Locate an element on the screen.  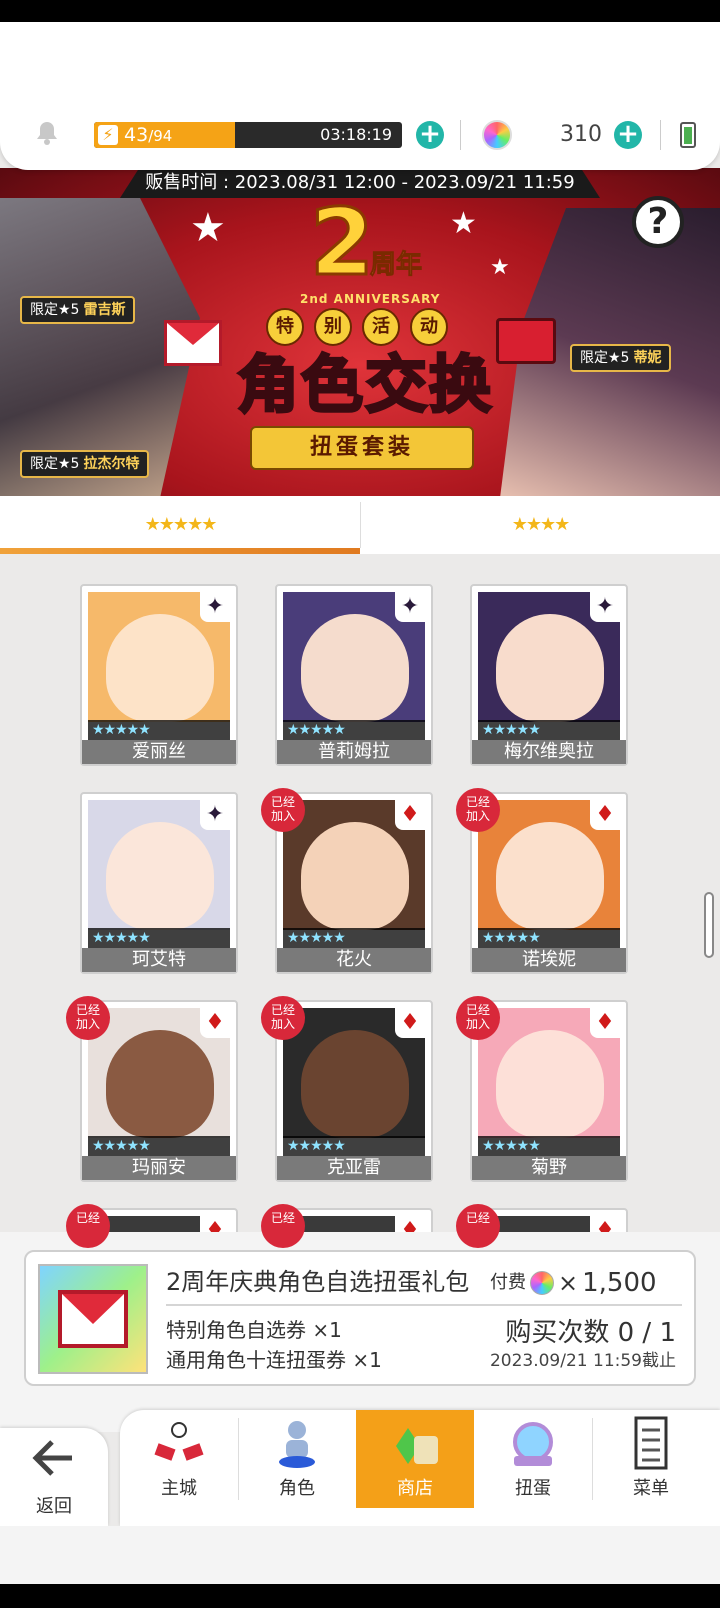
nav-bar: 主城 角色 商店 扭蛋 菜单 is located at coordinates (420, 1468).